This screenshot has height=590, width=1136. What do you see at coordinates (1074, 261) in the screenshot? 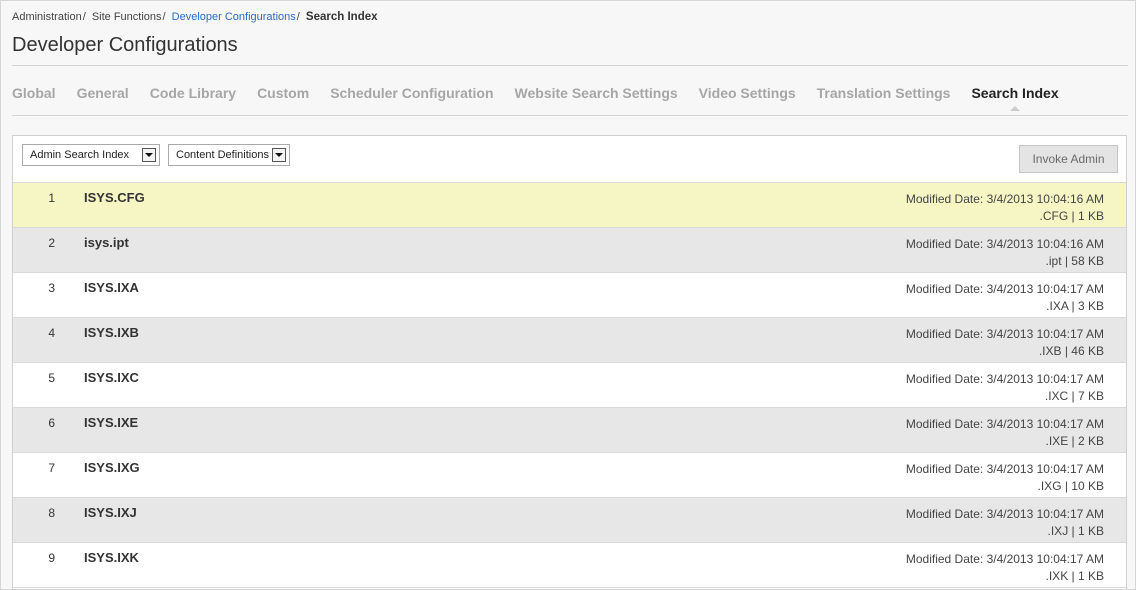
I see `file-info: .ipt | 58 KB` at bounding box center [1074, 261].